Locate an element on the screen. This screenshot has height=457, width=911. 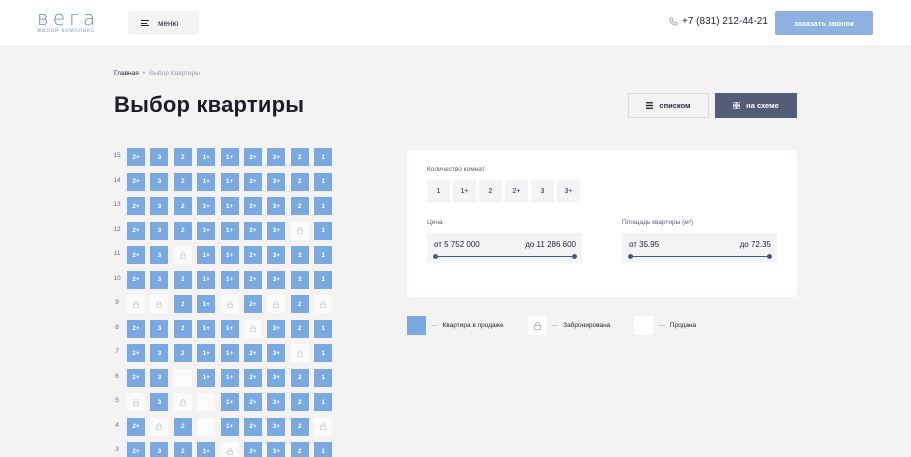
area-range: от 35.95 до 72.35 is located at coordinates (699, 248).